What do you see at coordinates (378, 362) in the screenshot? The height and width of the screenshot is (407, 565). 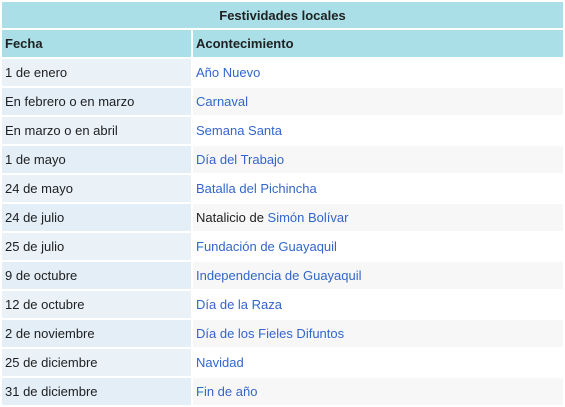 I see `event-cell: Navidad` at bounding box center [378, 362].